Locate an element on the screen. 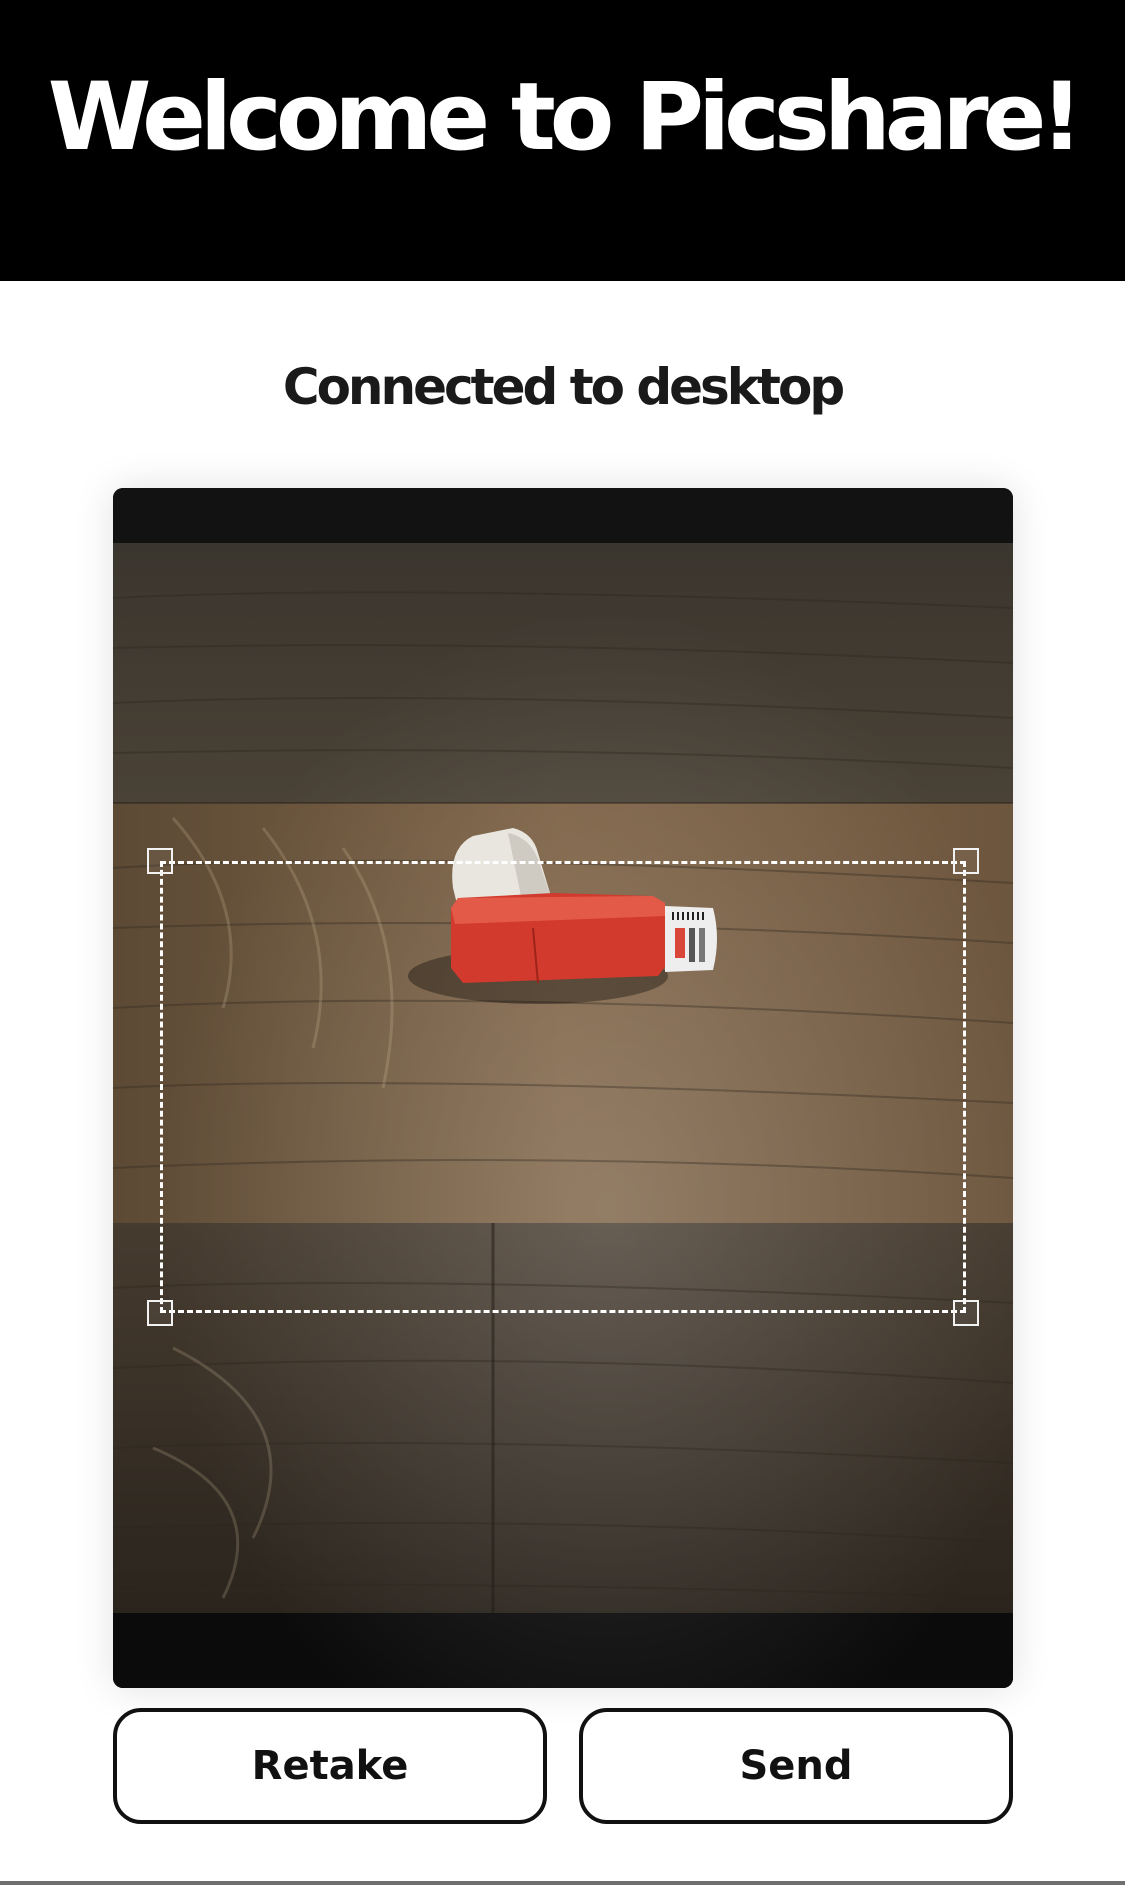 This screenshot has height=1885, width=1125. crop-handle-bottom-left is located at coordinates (160, 1313).